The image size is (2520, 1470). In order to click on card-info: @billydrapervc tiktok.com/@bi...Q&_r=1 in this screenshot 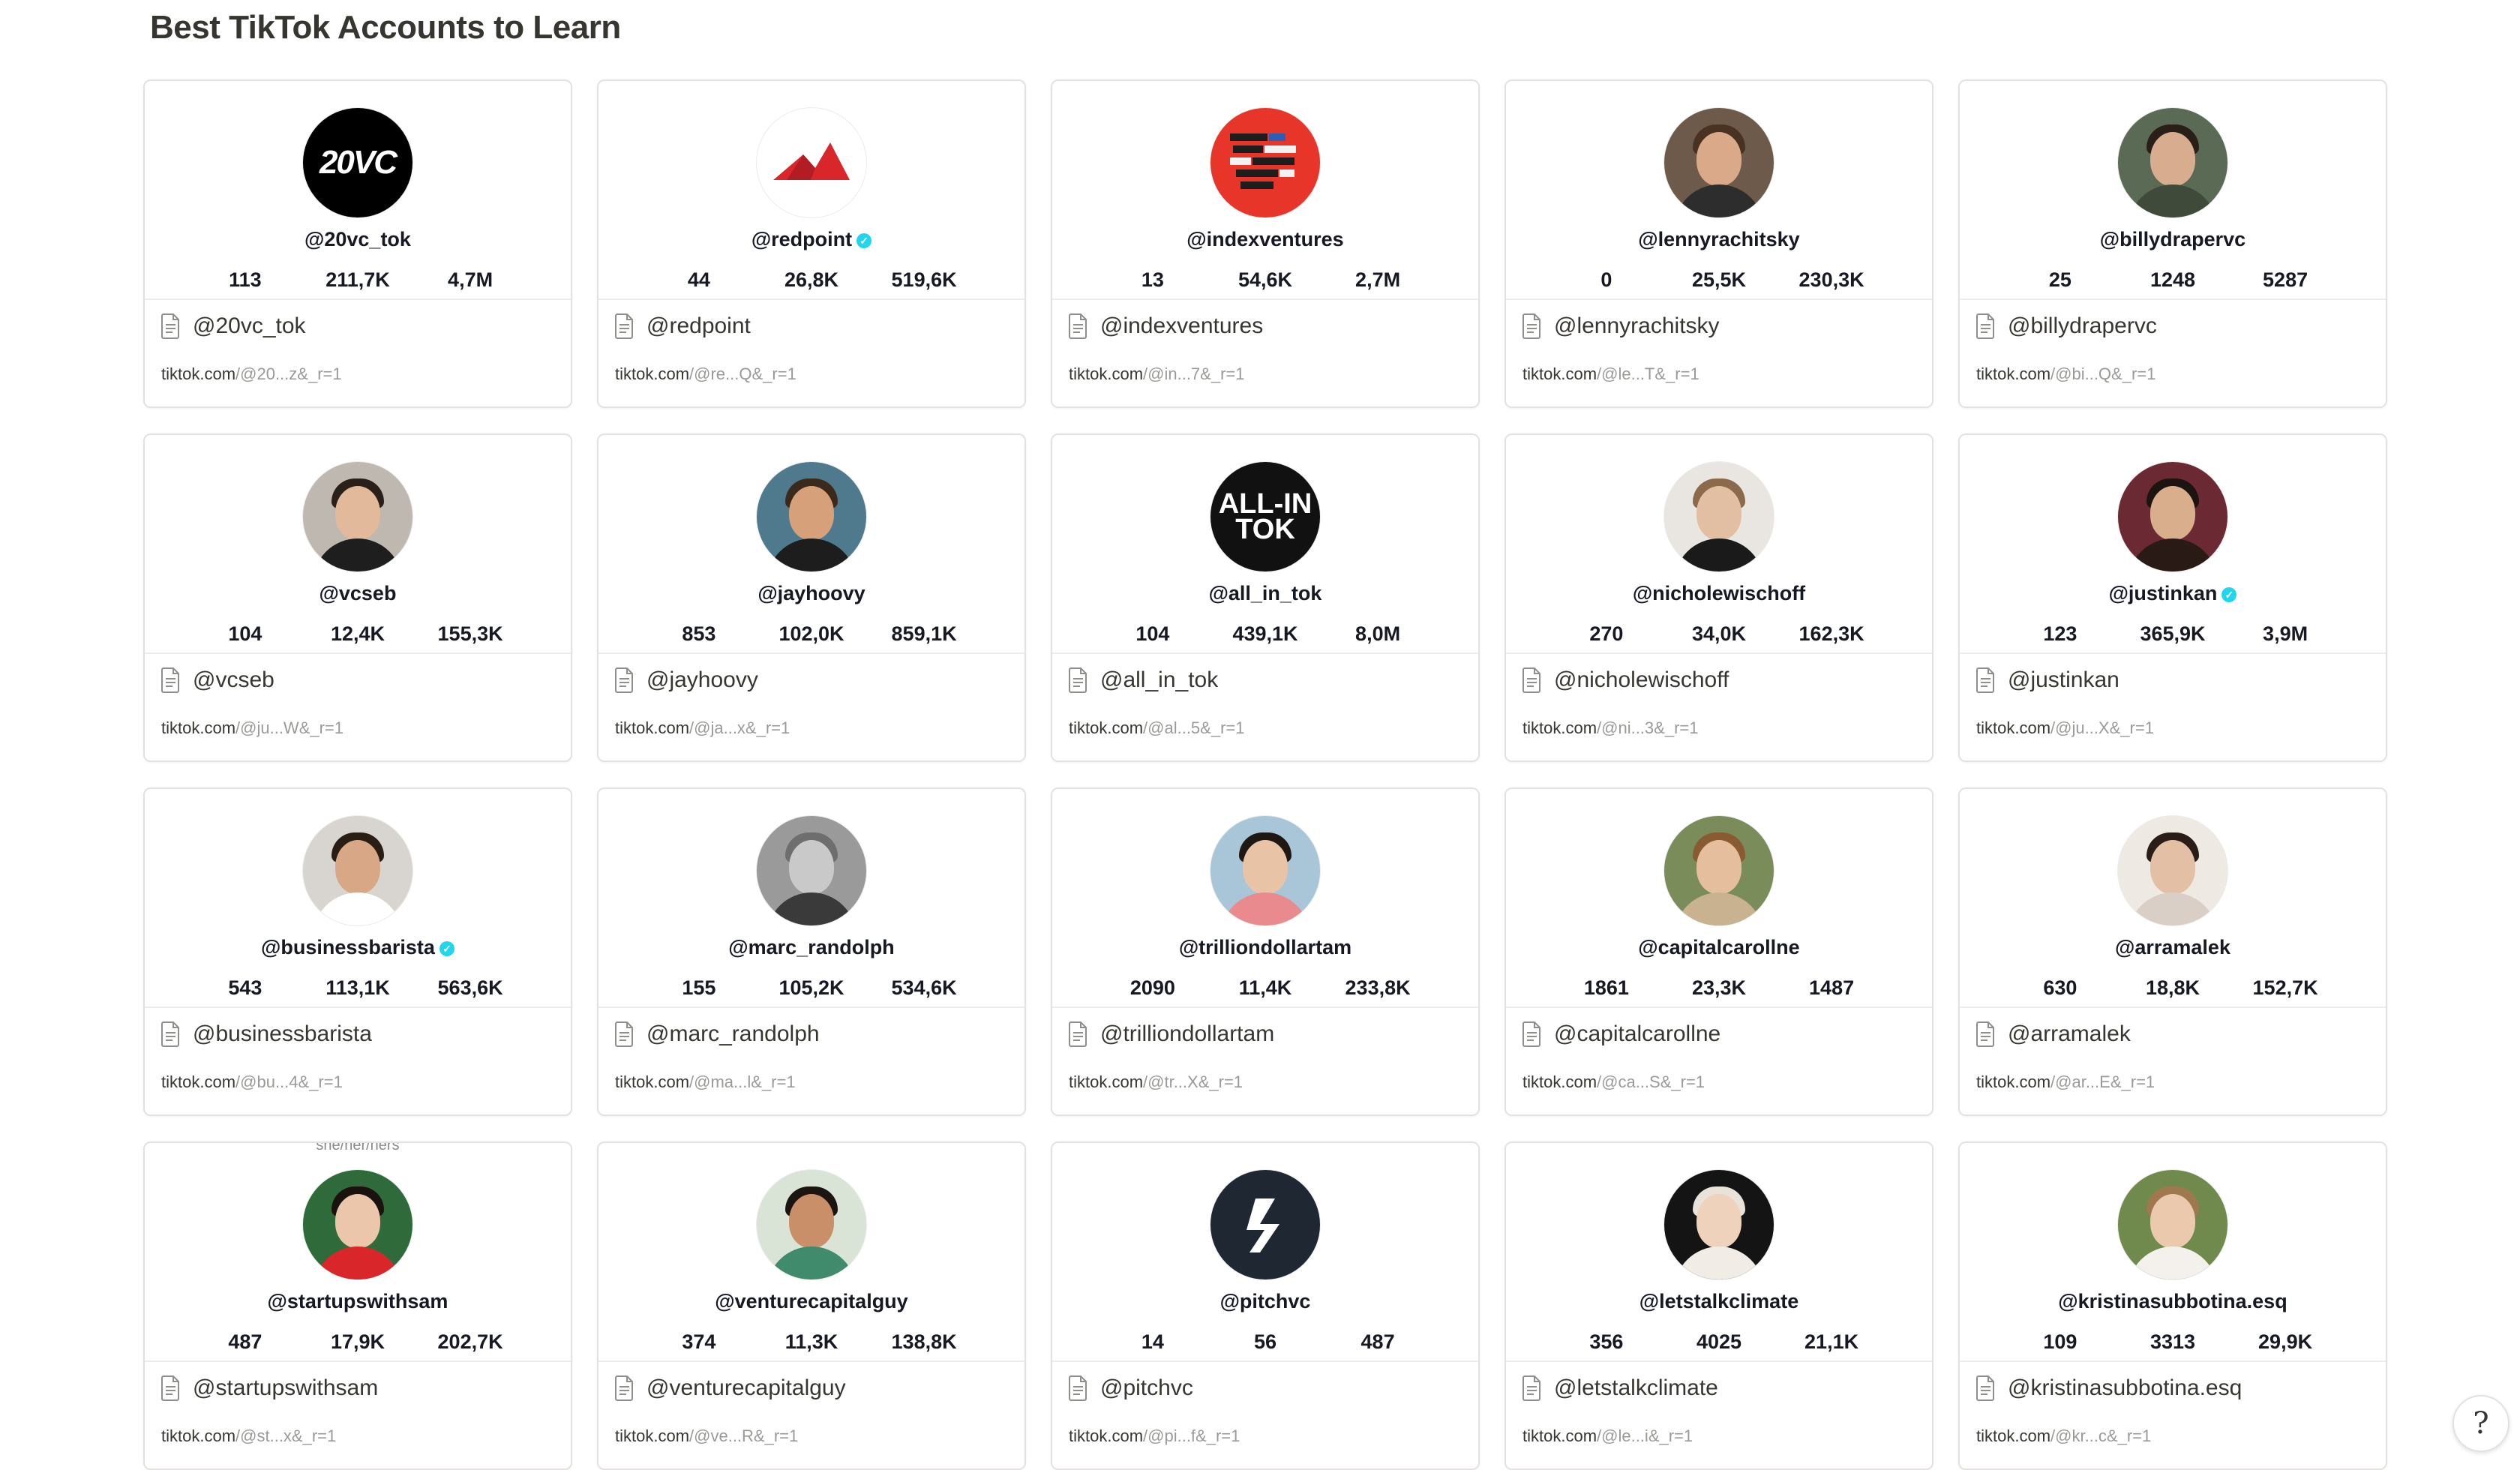, I will do `click(2173, 352)`.